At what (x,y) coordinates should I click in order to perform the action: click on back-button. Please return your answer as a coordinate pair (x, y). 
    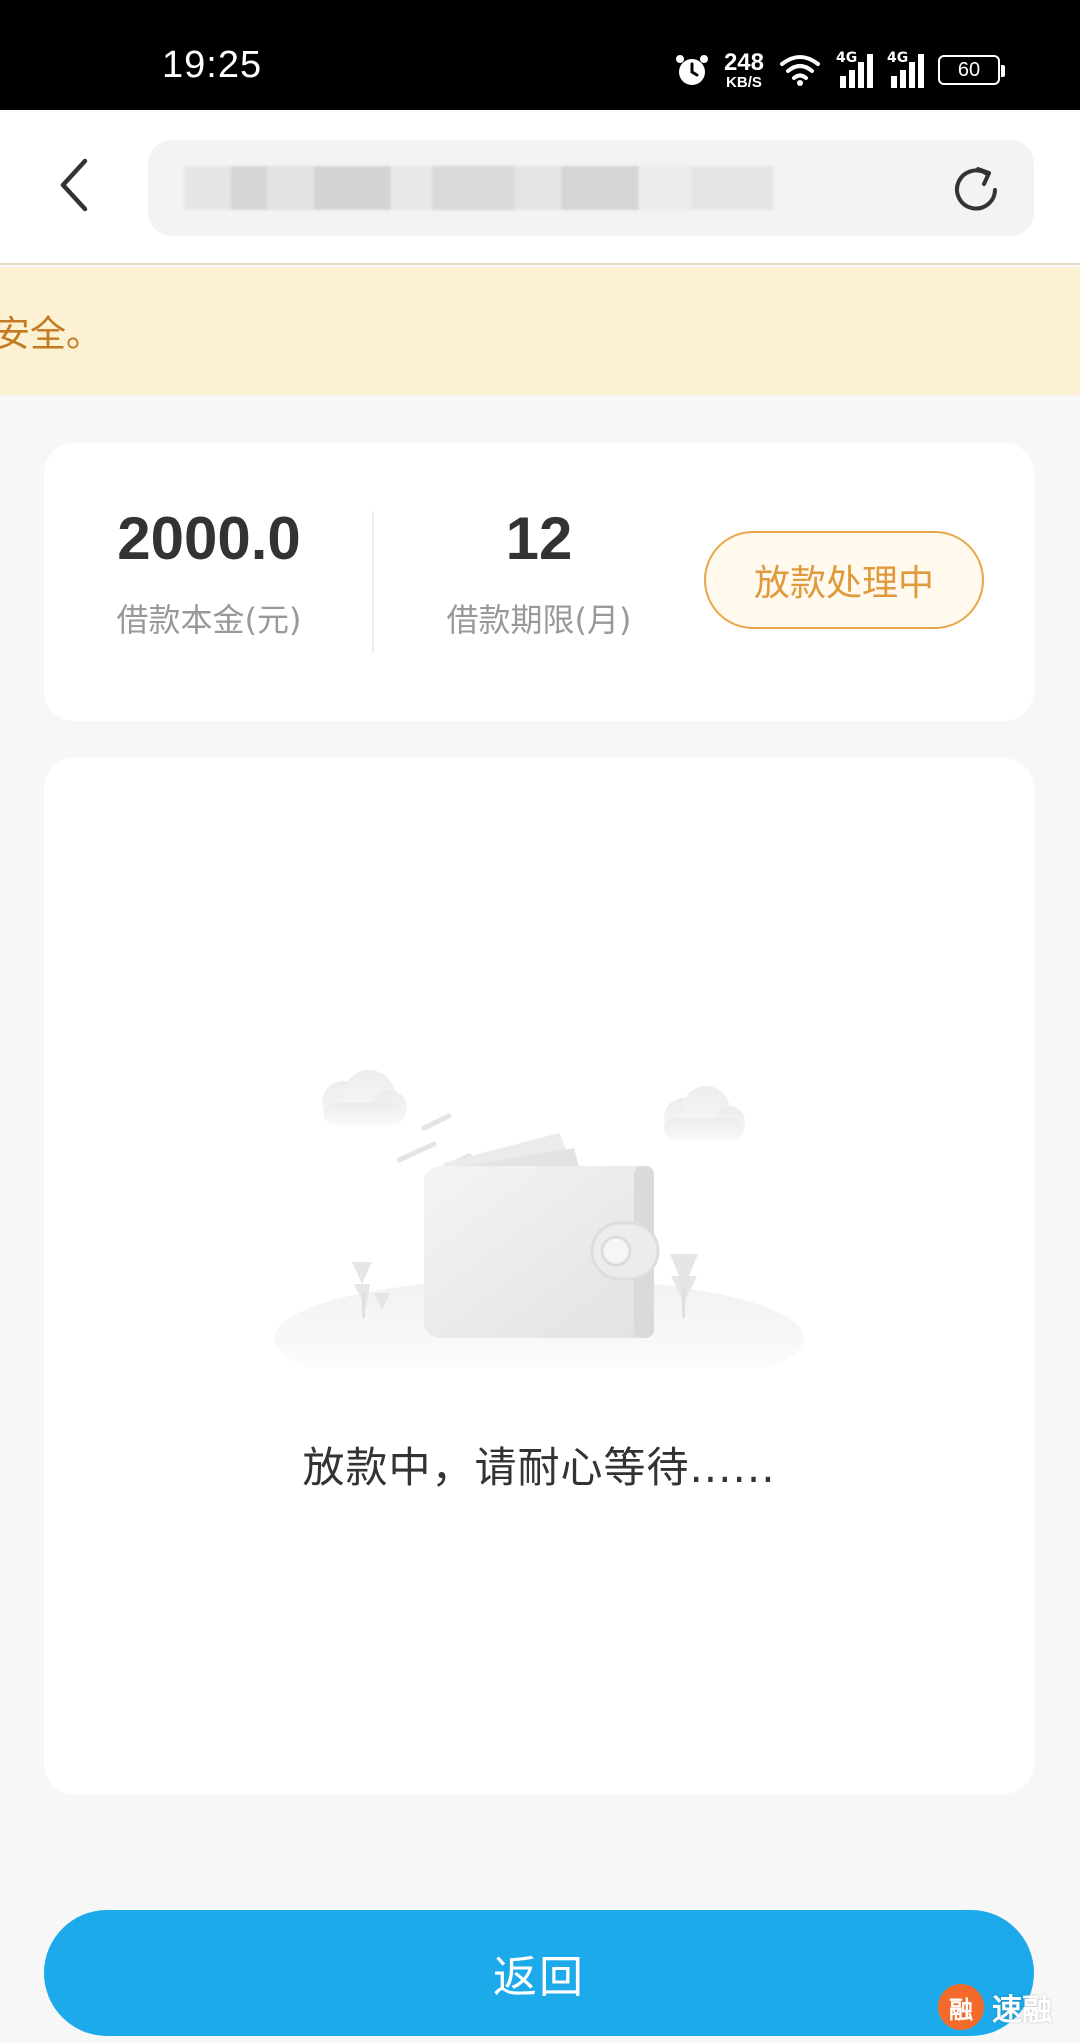
    Looking at the image, I should click on (74, 185).